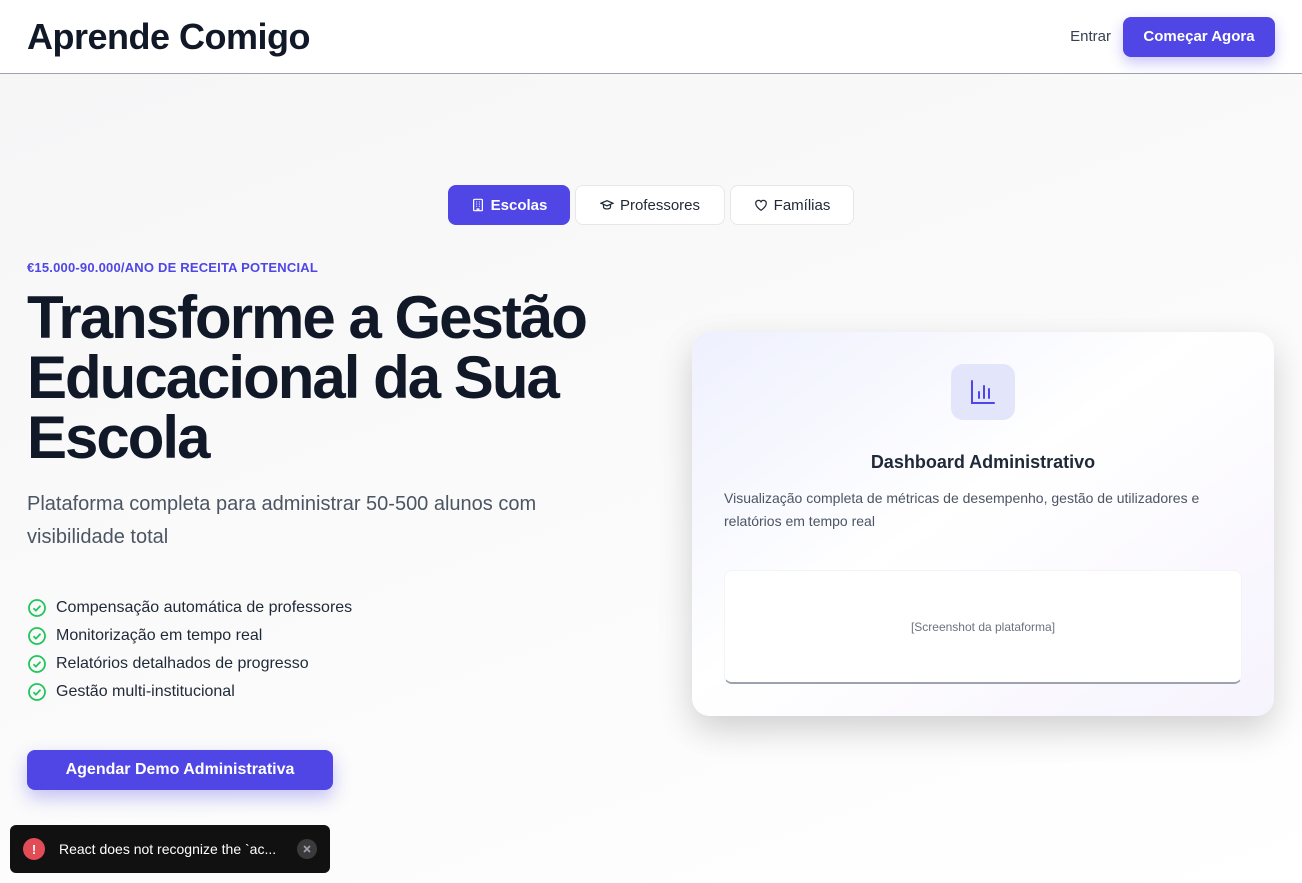 The height and width of the screenshot is (883, 1302). I want to click on header-actions: Entrar Começar Agora, so click(1172, 36).